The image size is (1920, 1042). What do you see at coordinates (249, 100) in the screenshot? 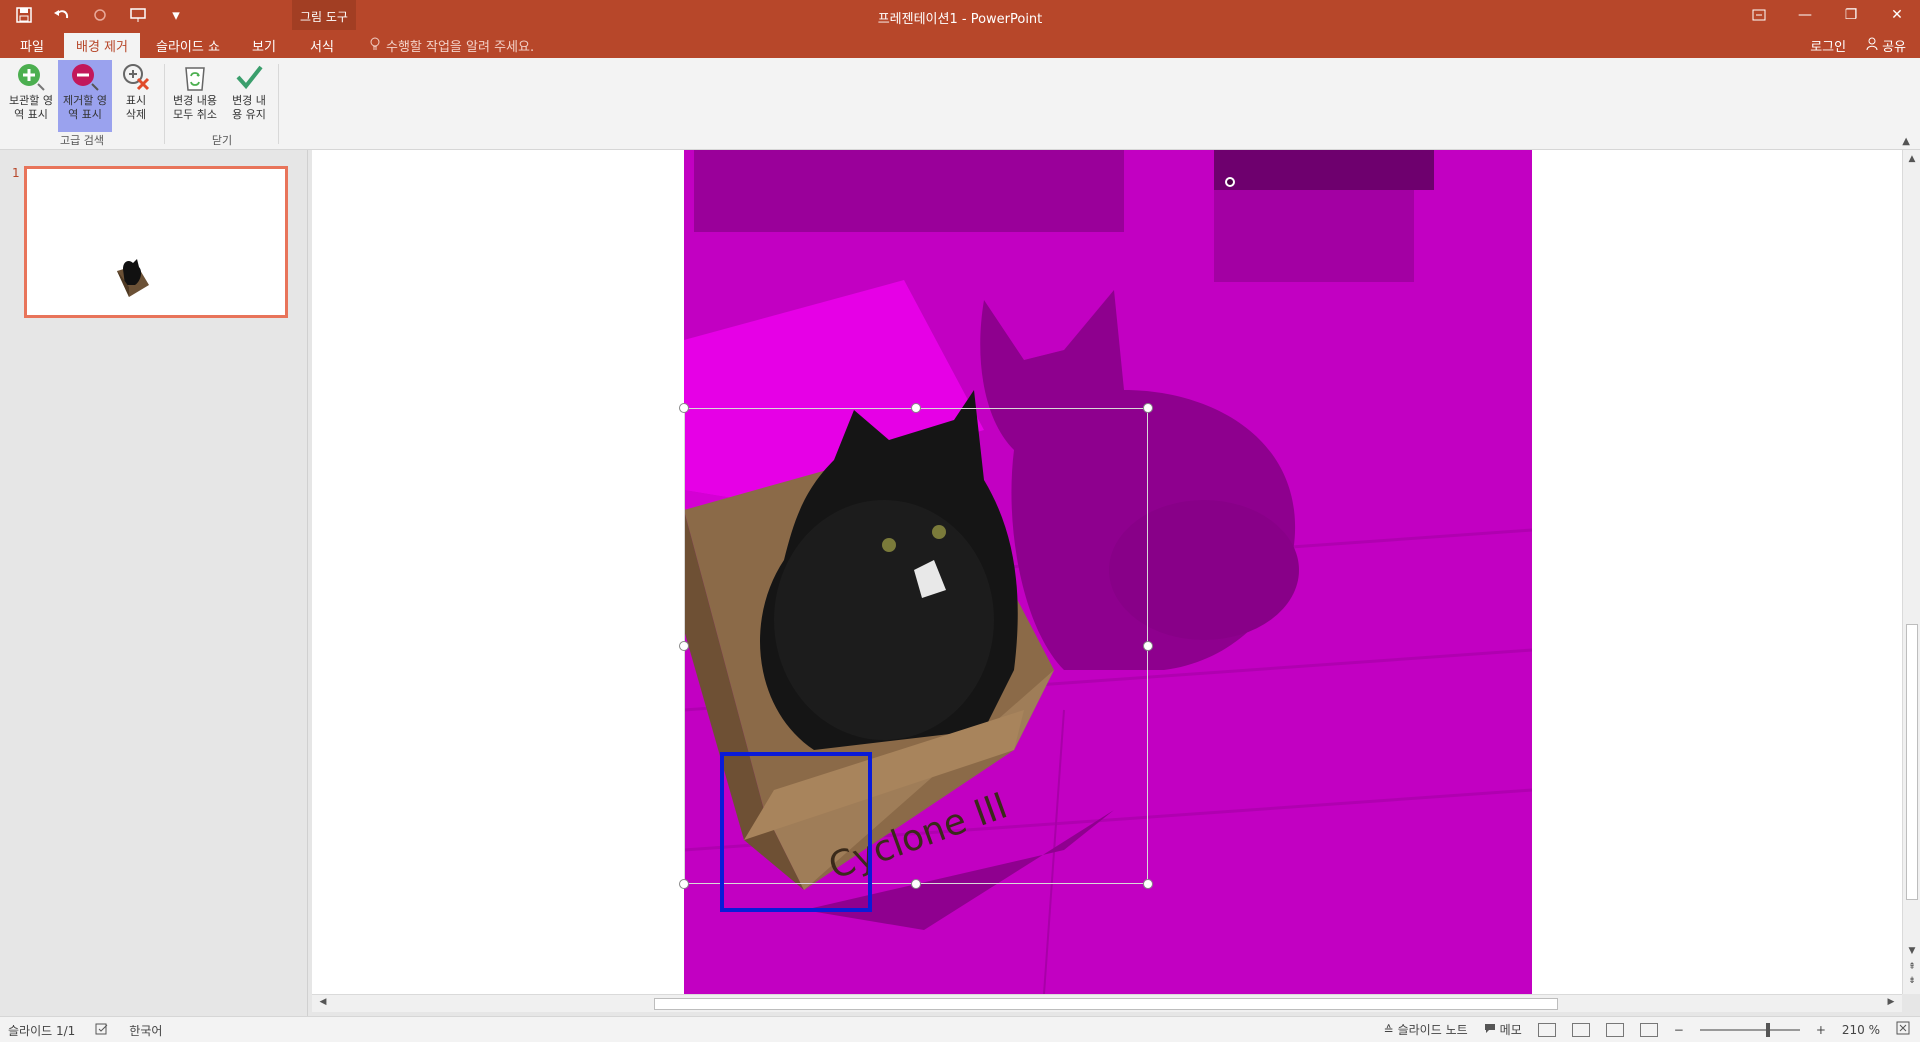
I see `keep-changes-label-1: 변경 내` at bounding box center [249, 100].